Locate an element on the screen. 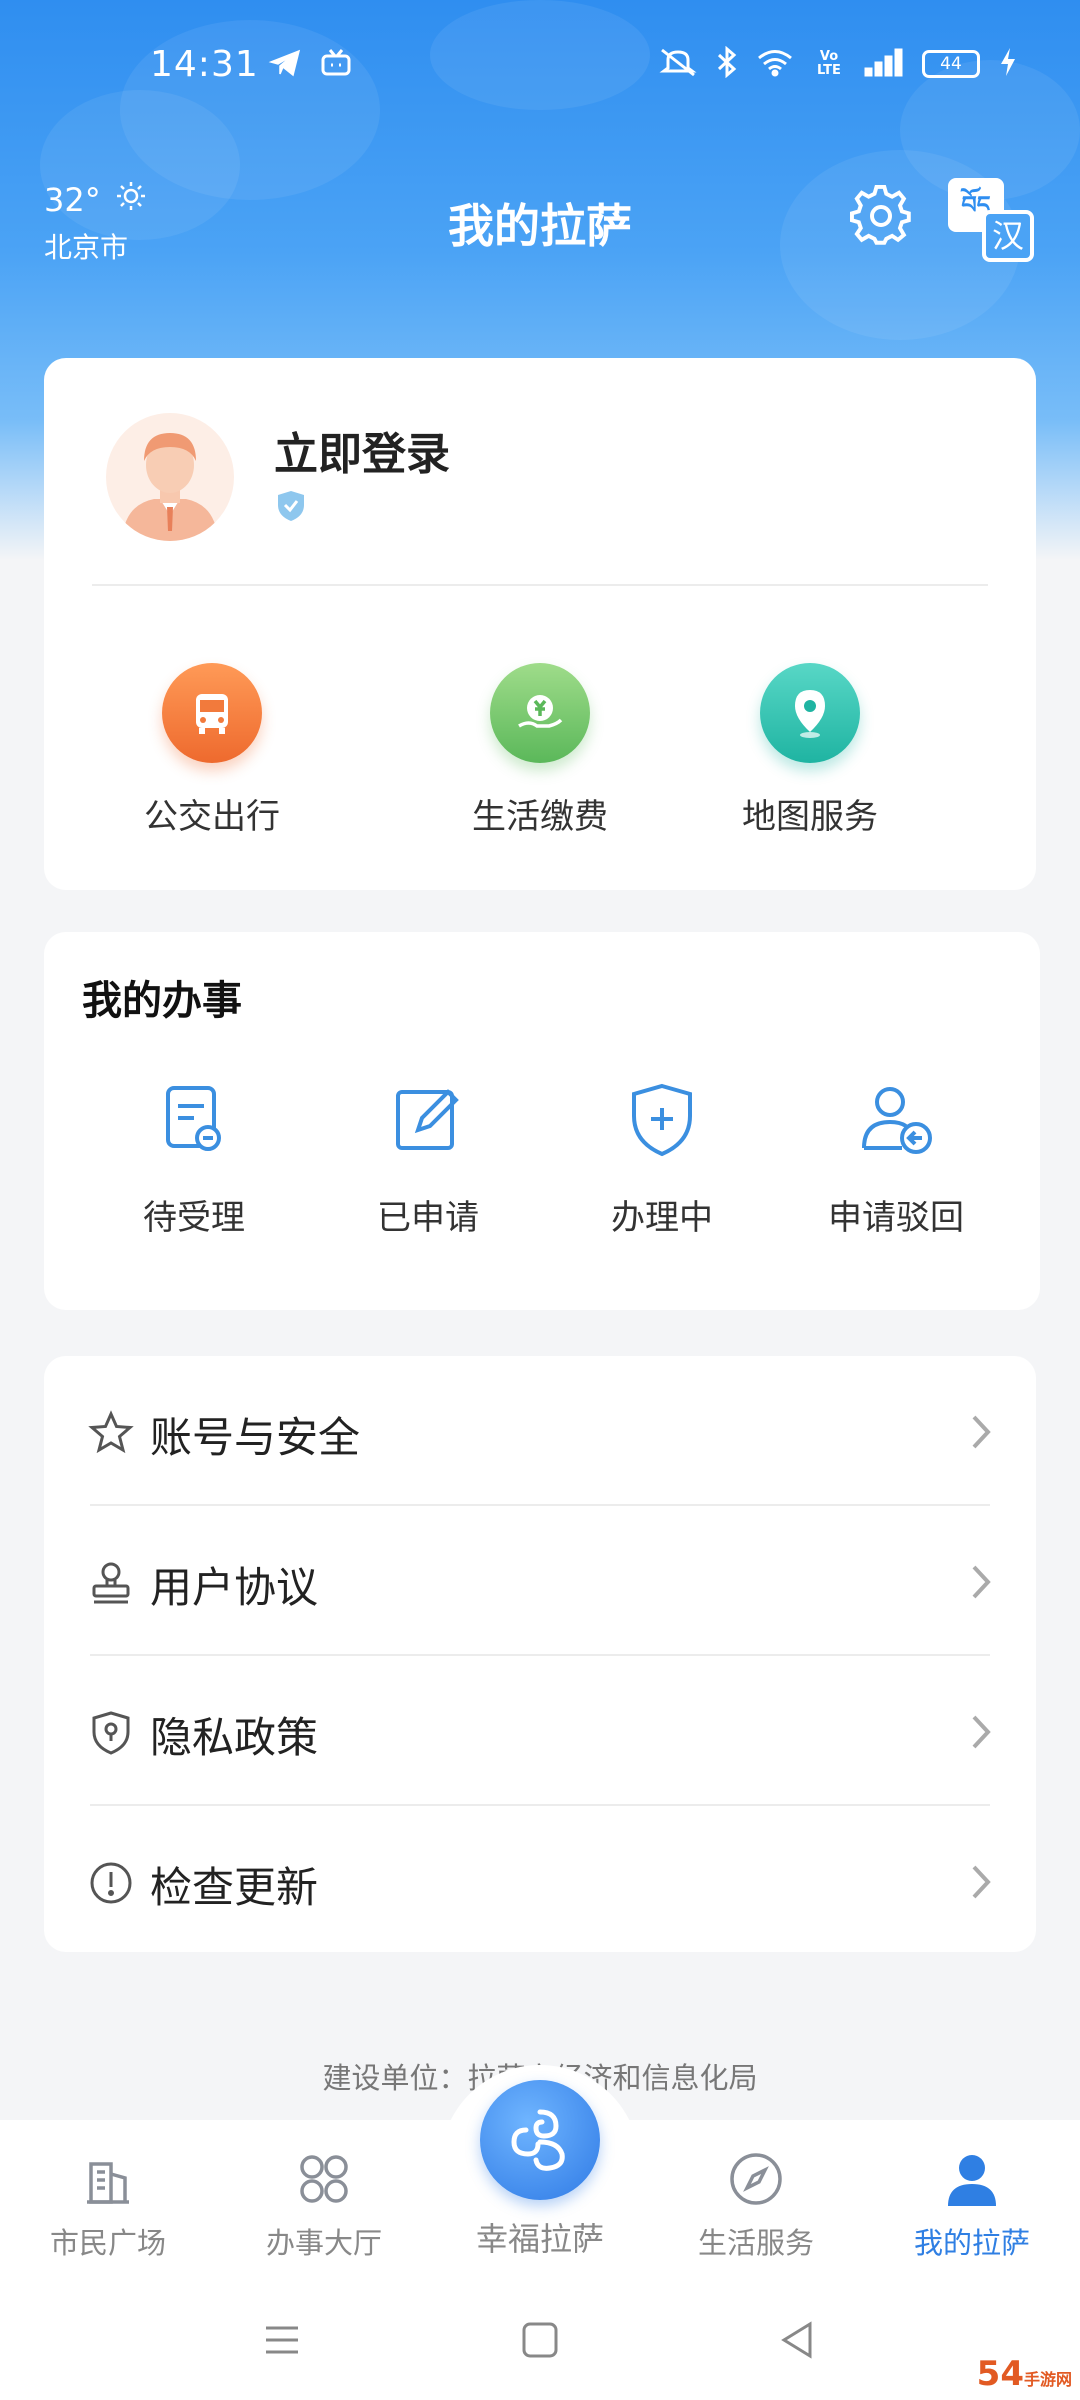  menu-privacy-policy: 隐私政策 is located at coordinates (540, 1731).